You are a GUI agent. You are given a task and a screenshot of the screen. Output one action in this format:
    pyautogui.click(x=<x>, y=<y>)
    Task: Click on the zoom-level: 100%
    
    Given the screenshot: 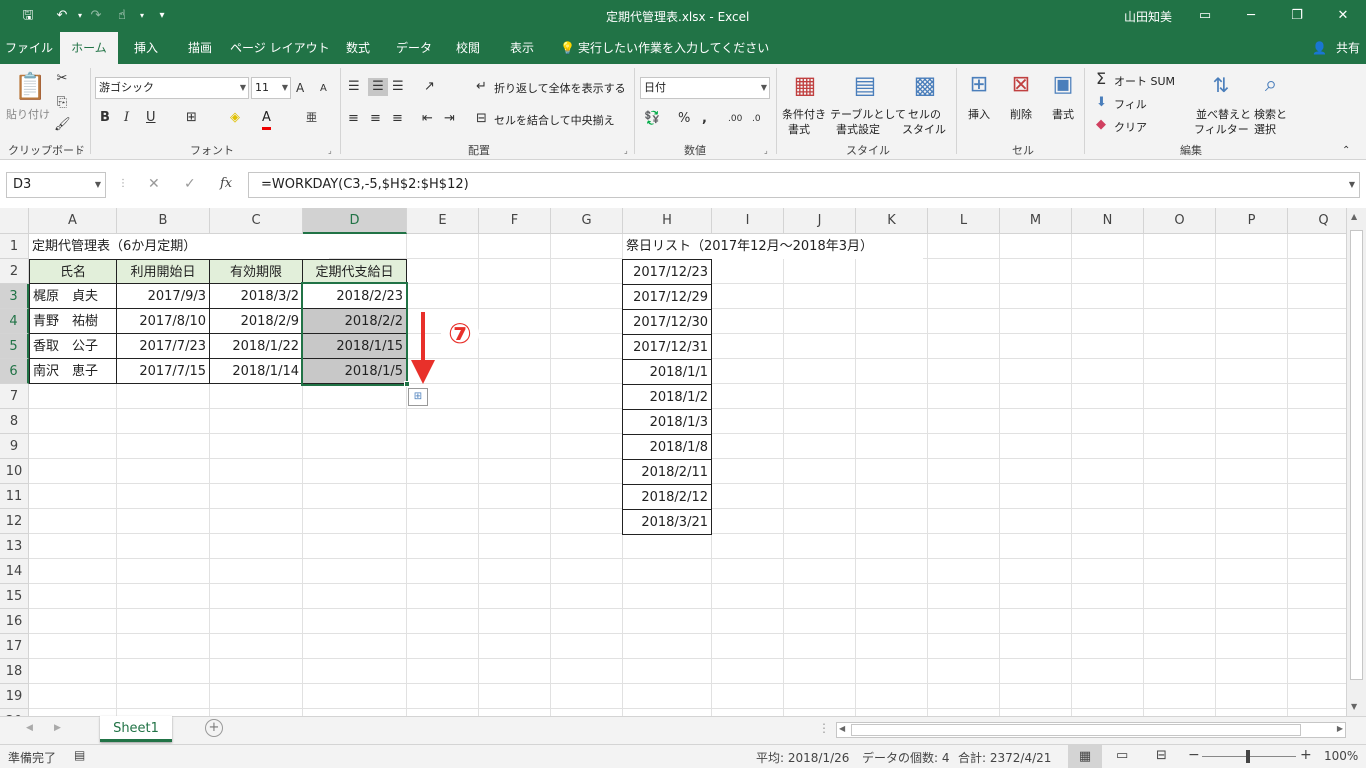 What is the action you would take?
    pyautogui.click(x=1341, y=756)
    